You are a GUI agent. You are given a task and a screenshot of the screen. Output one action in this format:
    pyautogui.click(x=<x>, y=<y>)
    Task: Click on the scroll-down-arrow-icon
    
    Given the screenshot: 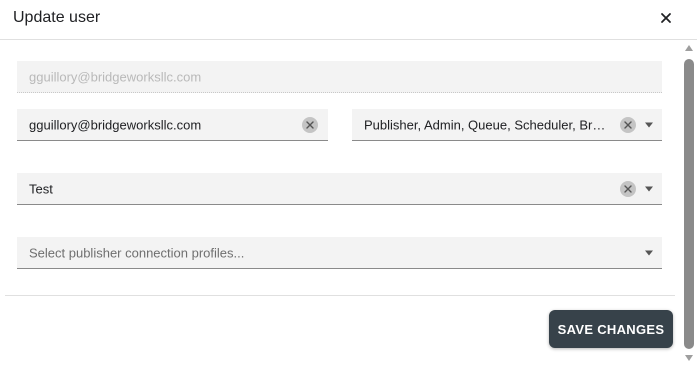 What is the action you would take?
    pyautogui.click(x=689, y=358)
    